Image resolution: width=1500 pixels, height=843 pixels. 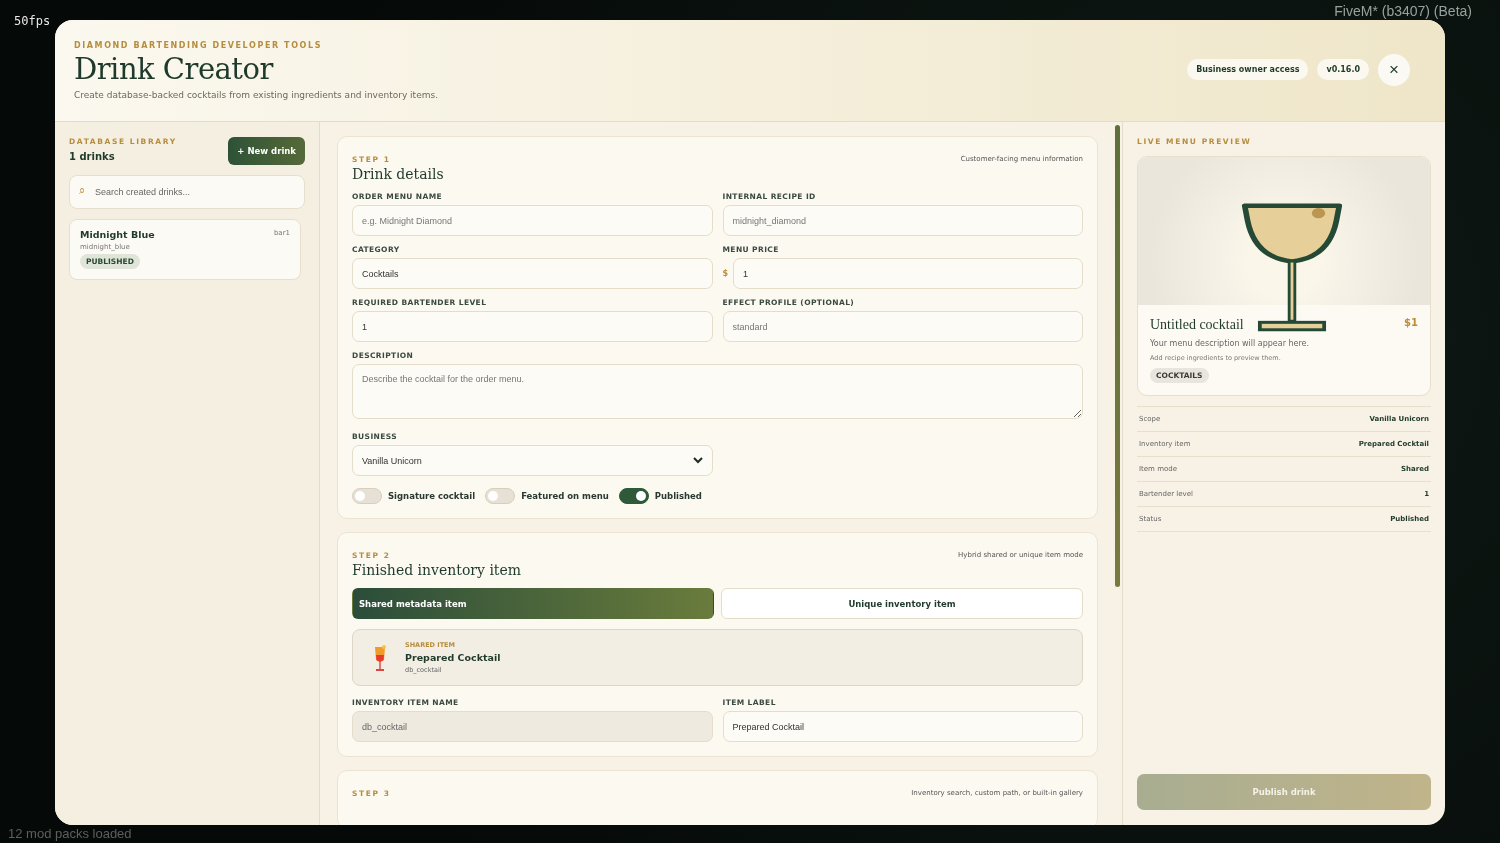 What do you see at coordinates (1117, 356) in the screenshot?
I see `scrollbar` at bounding box center [1117, 356].